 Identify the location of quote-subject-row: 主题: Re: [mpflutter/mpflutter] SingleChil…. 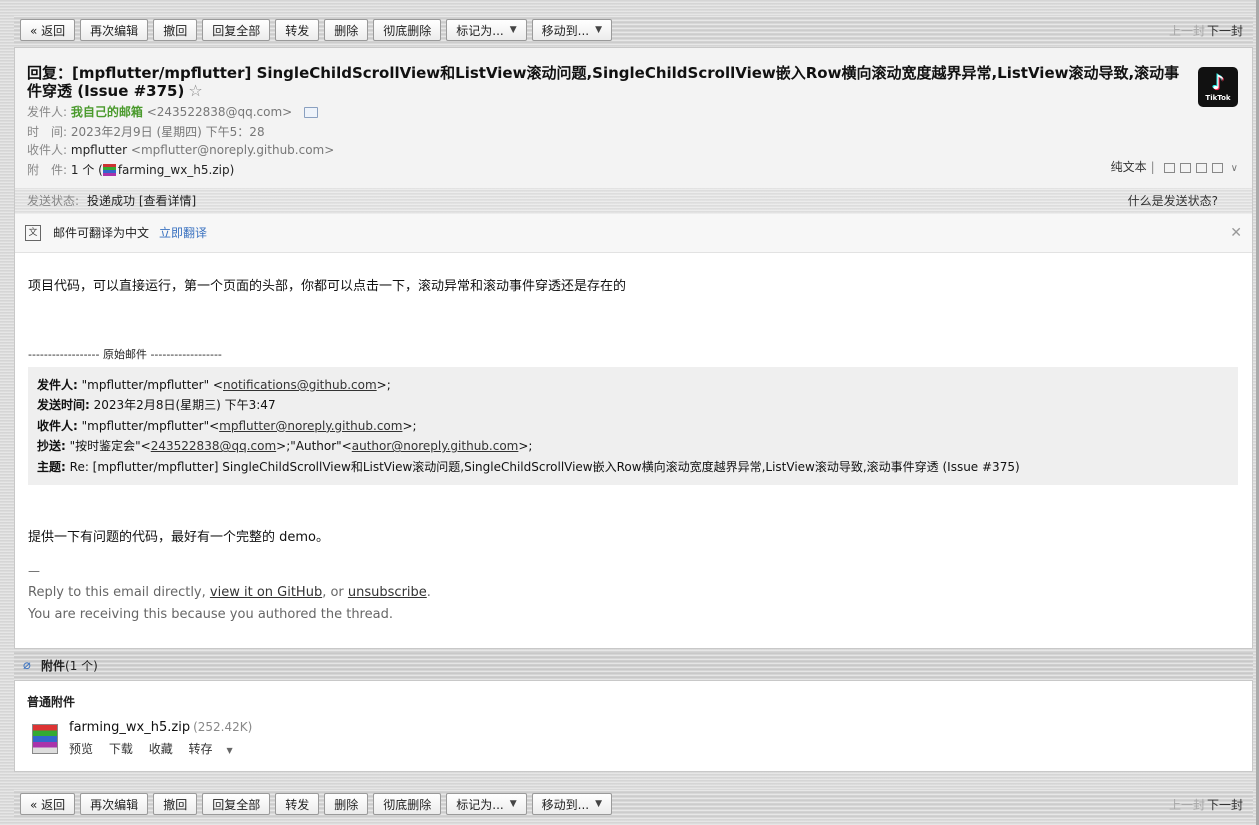
(633, 467).